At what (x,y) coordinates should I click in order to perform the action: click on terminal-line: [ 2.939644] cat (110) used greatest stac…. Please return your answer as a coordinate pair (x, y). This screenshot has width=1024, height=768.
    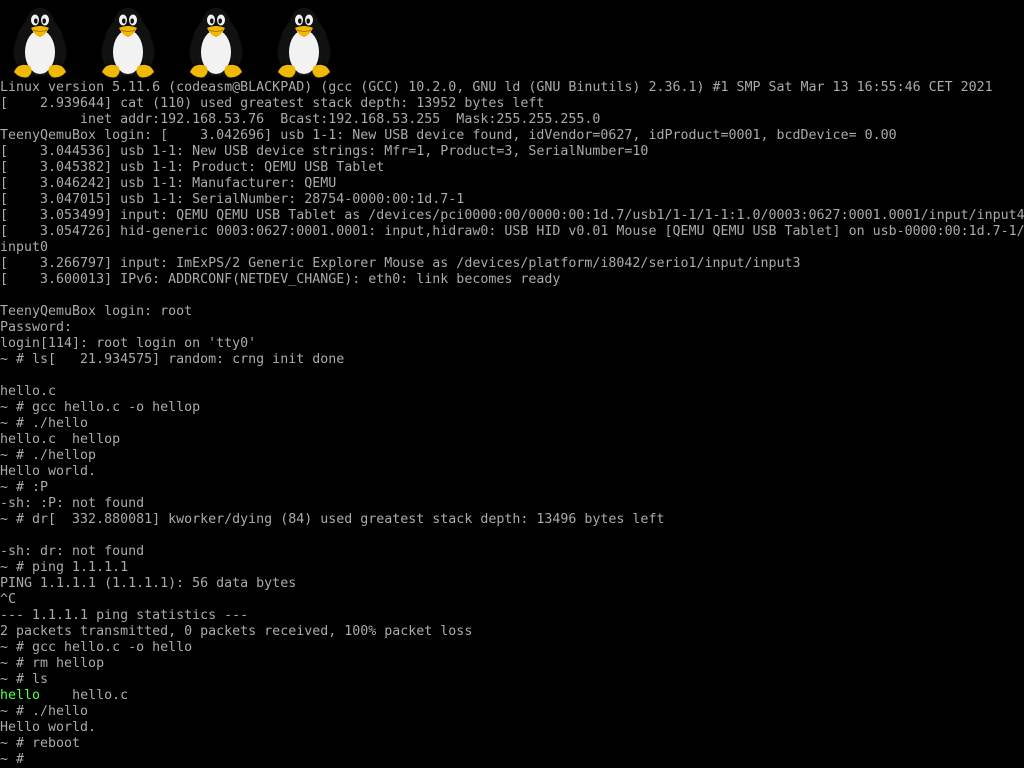
    Looking at the image, I should click on (272, 103).